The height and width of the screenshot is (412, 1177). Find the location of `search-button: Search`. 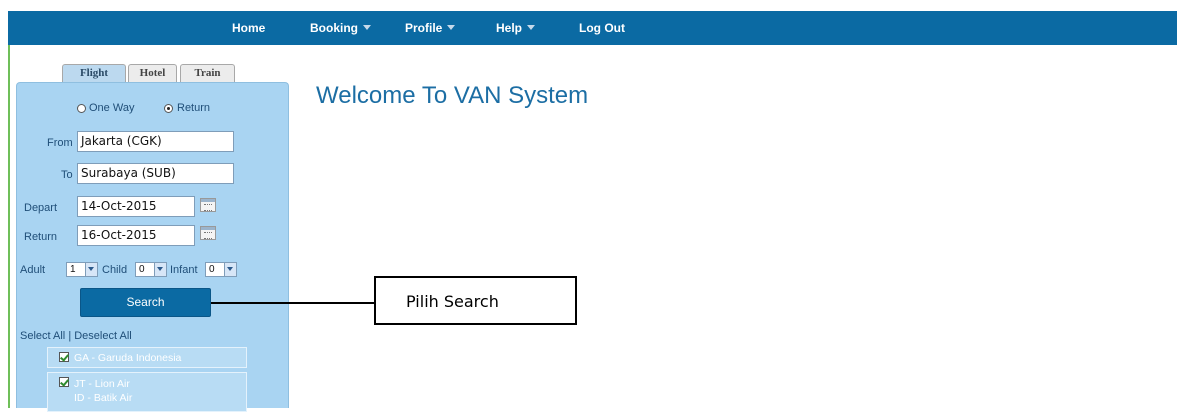

search-button: Search is located at coordinates (145, 302).